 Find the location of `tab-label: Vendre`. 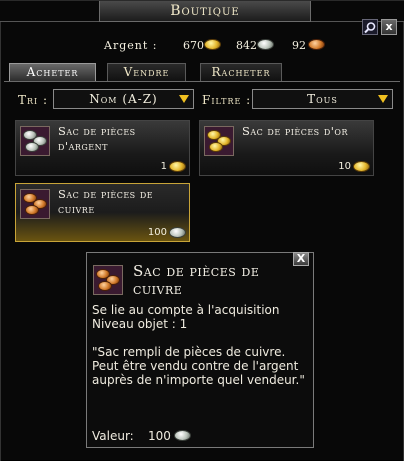

tab-label: Vendre is located at coordinates (146, 72).